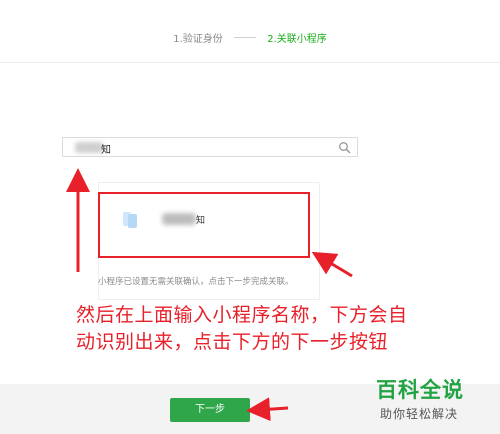 This screenshot has width=500, height=434. What do you see at coordinates (267, 409) in the screenshot?
I see `arrow-to-next-button` at bounding box center [267, 409].